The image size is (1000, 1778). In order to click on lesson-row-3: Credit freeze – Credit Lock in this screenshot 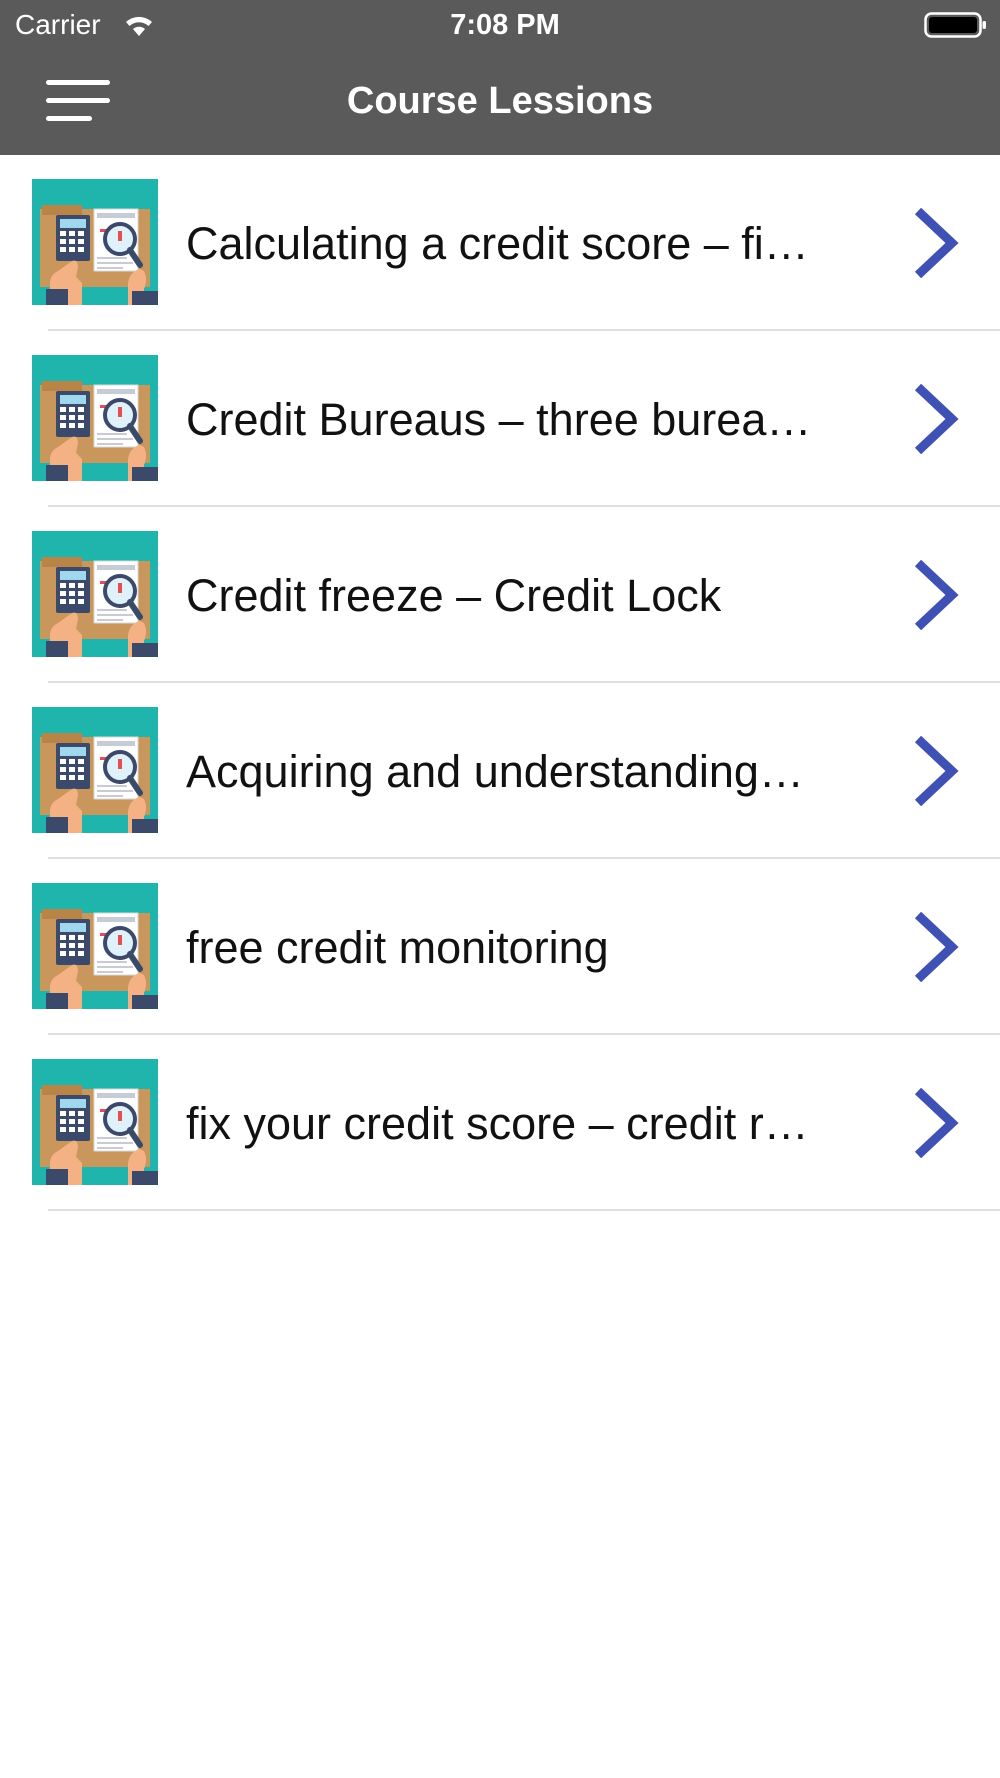, I will do `click(500, 595)`.